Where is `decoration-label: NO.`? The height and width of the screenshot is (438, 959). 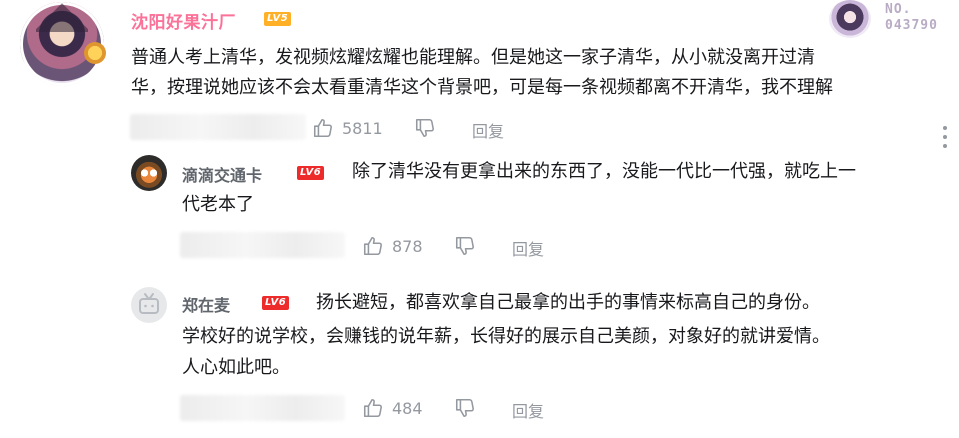 decoration-label: NO. is located at coordinates (898, 9).